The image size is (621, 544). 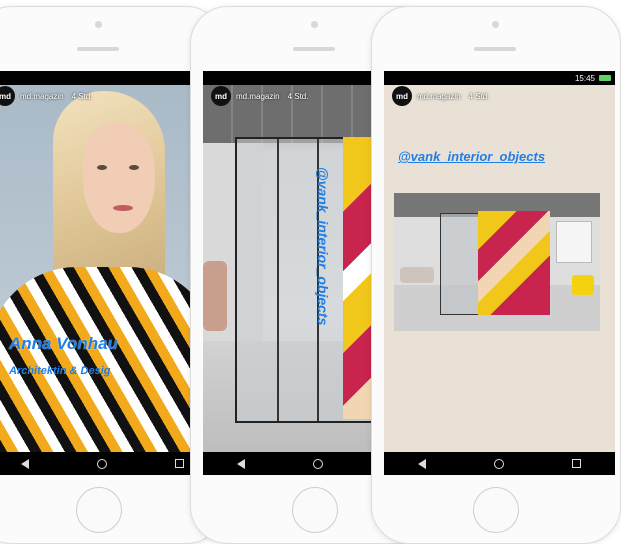 What do you see at coordinates (605, 78) in the screenshot?
I see `battery-icon` at bounding box center [605, 78].